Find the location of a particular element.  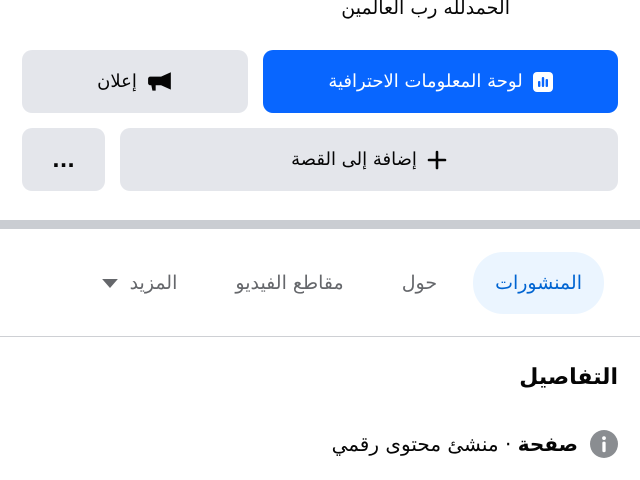

action-button: إضافة إلى القصة is located at coordinates (369, 159).